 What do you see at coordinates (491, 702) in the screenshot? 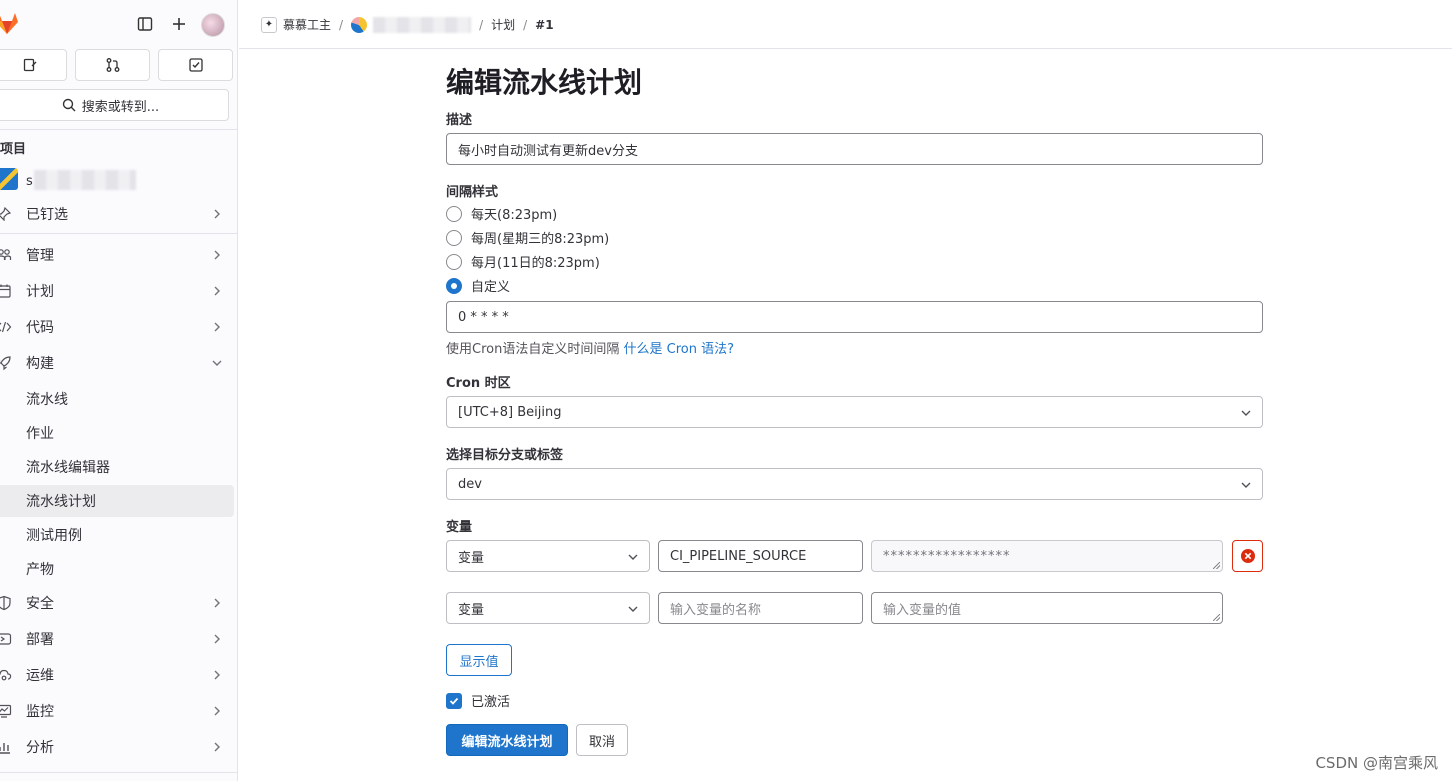
I see `activated-label: 已激活` at bounding box center [491, 702].